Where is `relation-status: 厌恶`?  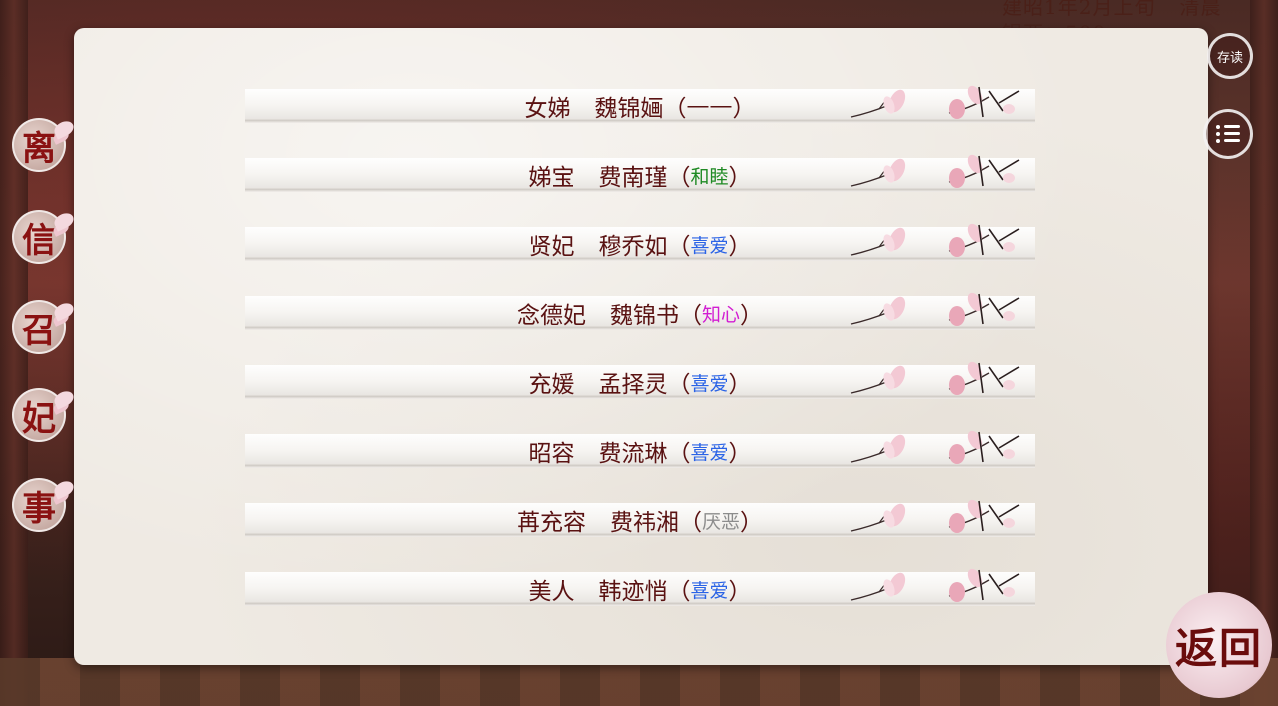
relation-status: 厌恶 is located at coordinates (720, 521).